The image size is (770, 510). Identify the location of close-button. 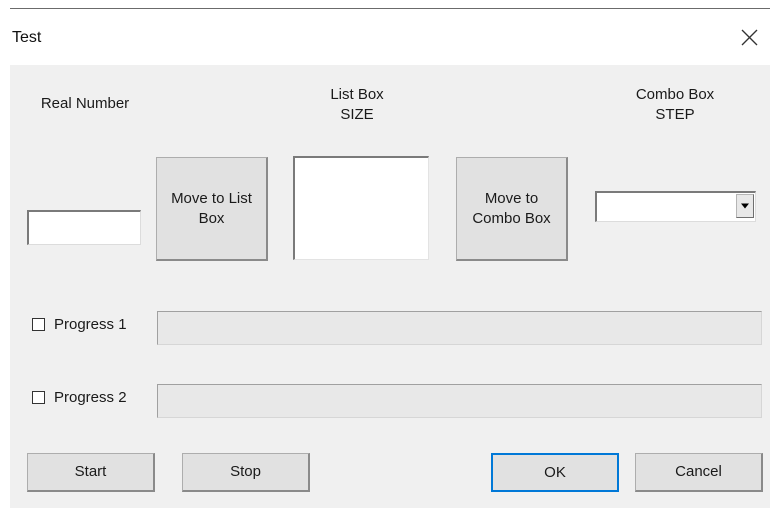
(749, 38).